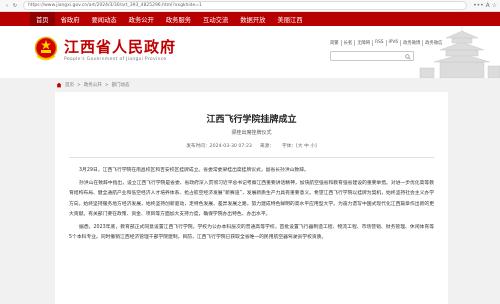  I want to click on publish-date: 发布时间：2024-03-30 07:23, so click(219, 146).